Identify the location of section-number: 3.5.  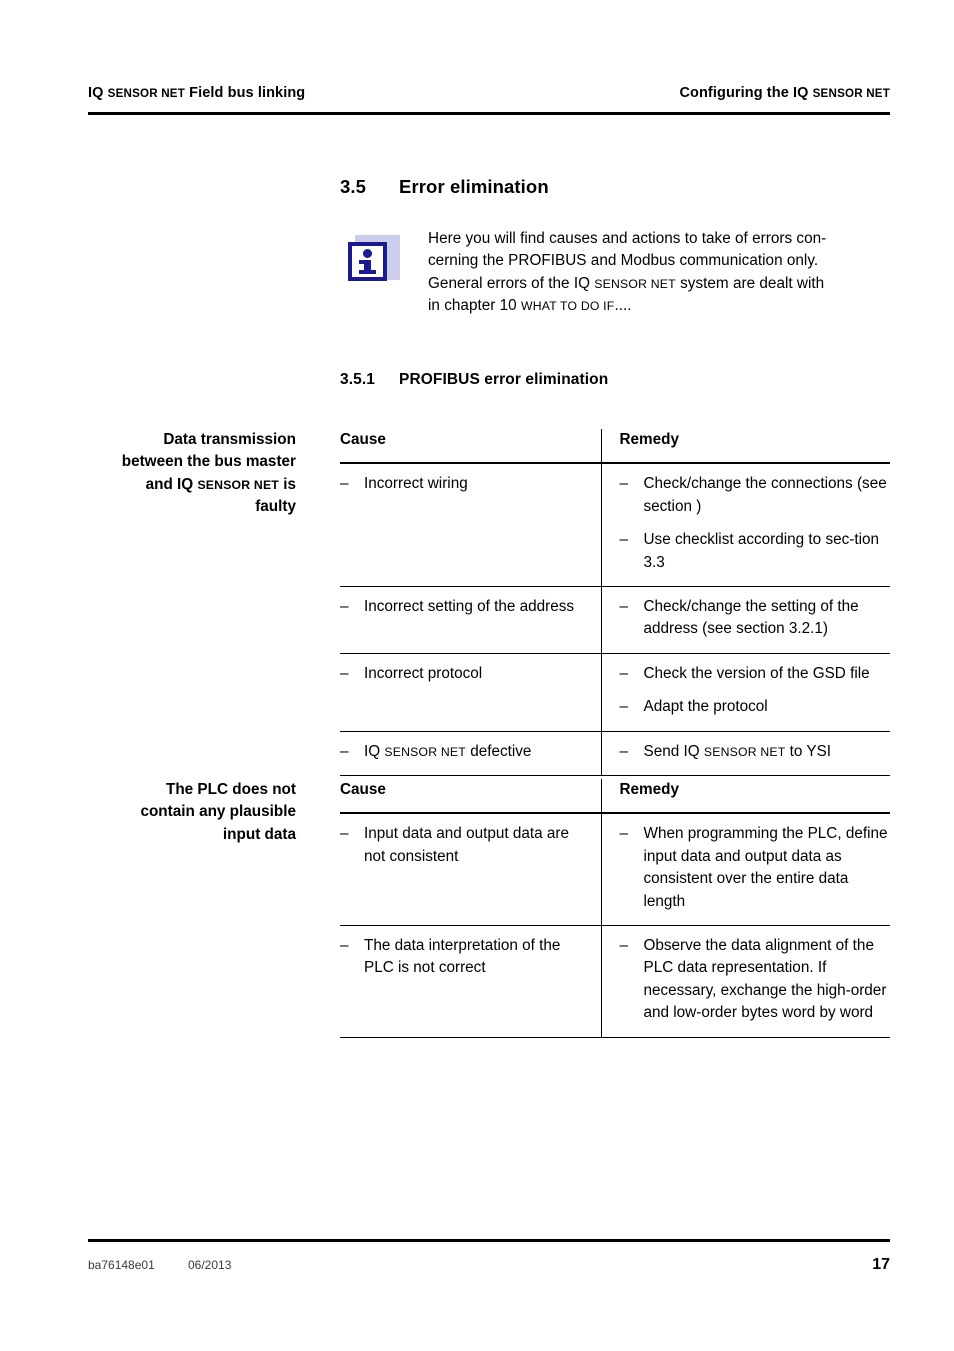
(353, 186).